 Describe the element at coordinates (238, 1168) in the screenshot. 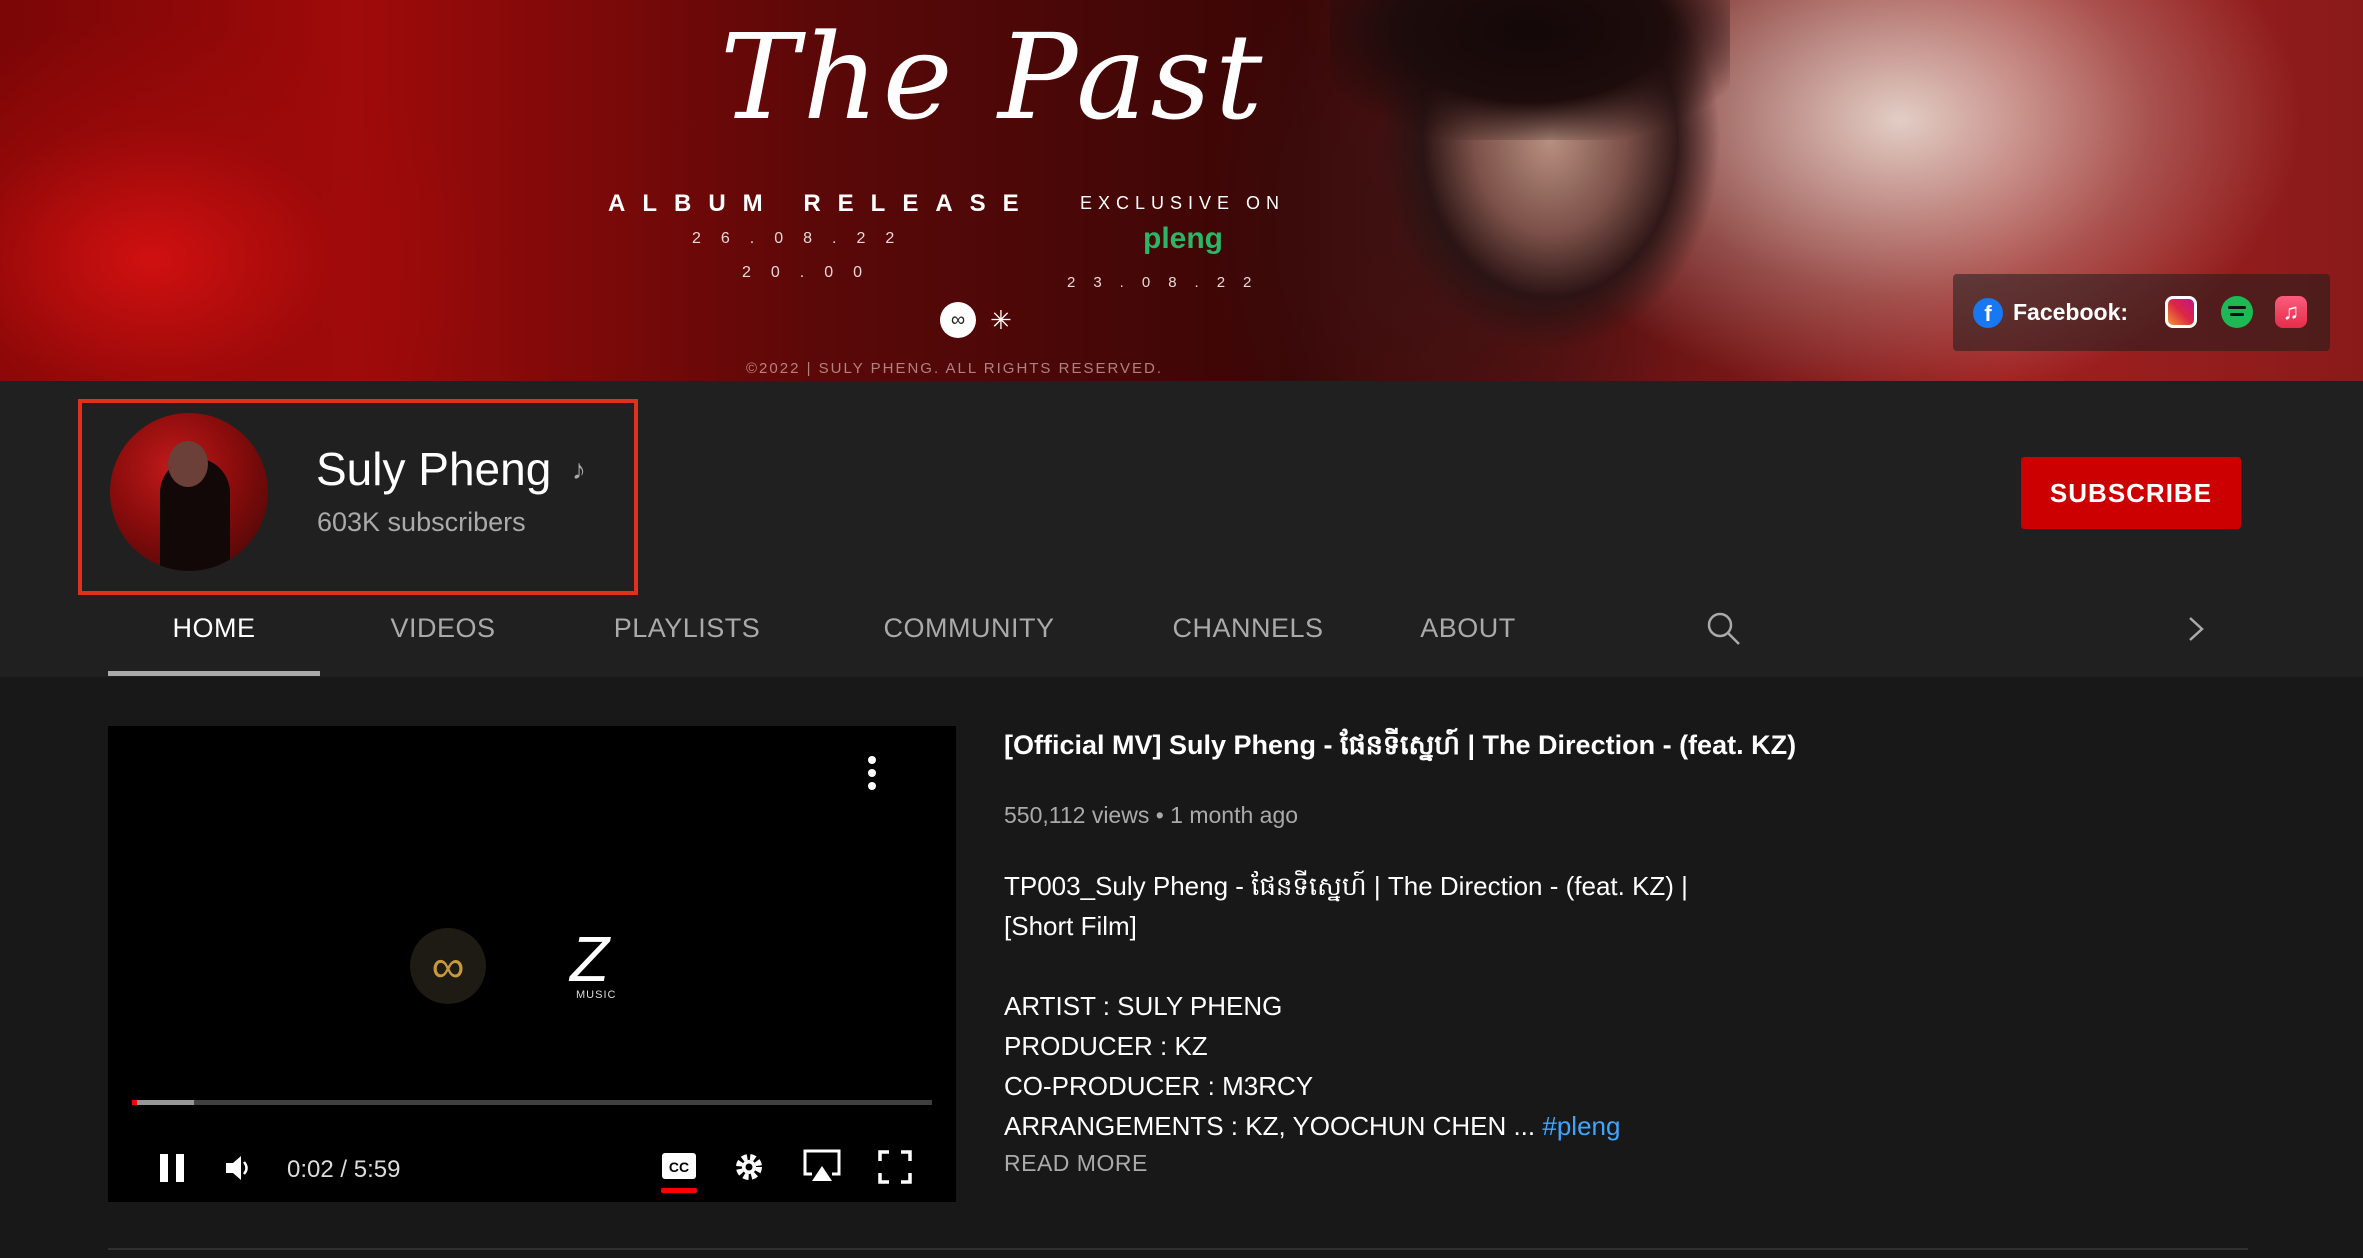

I see `volume-icon` at that location.